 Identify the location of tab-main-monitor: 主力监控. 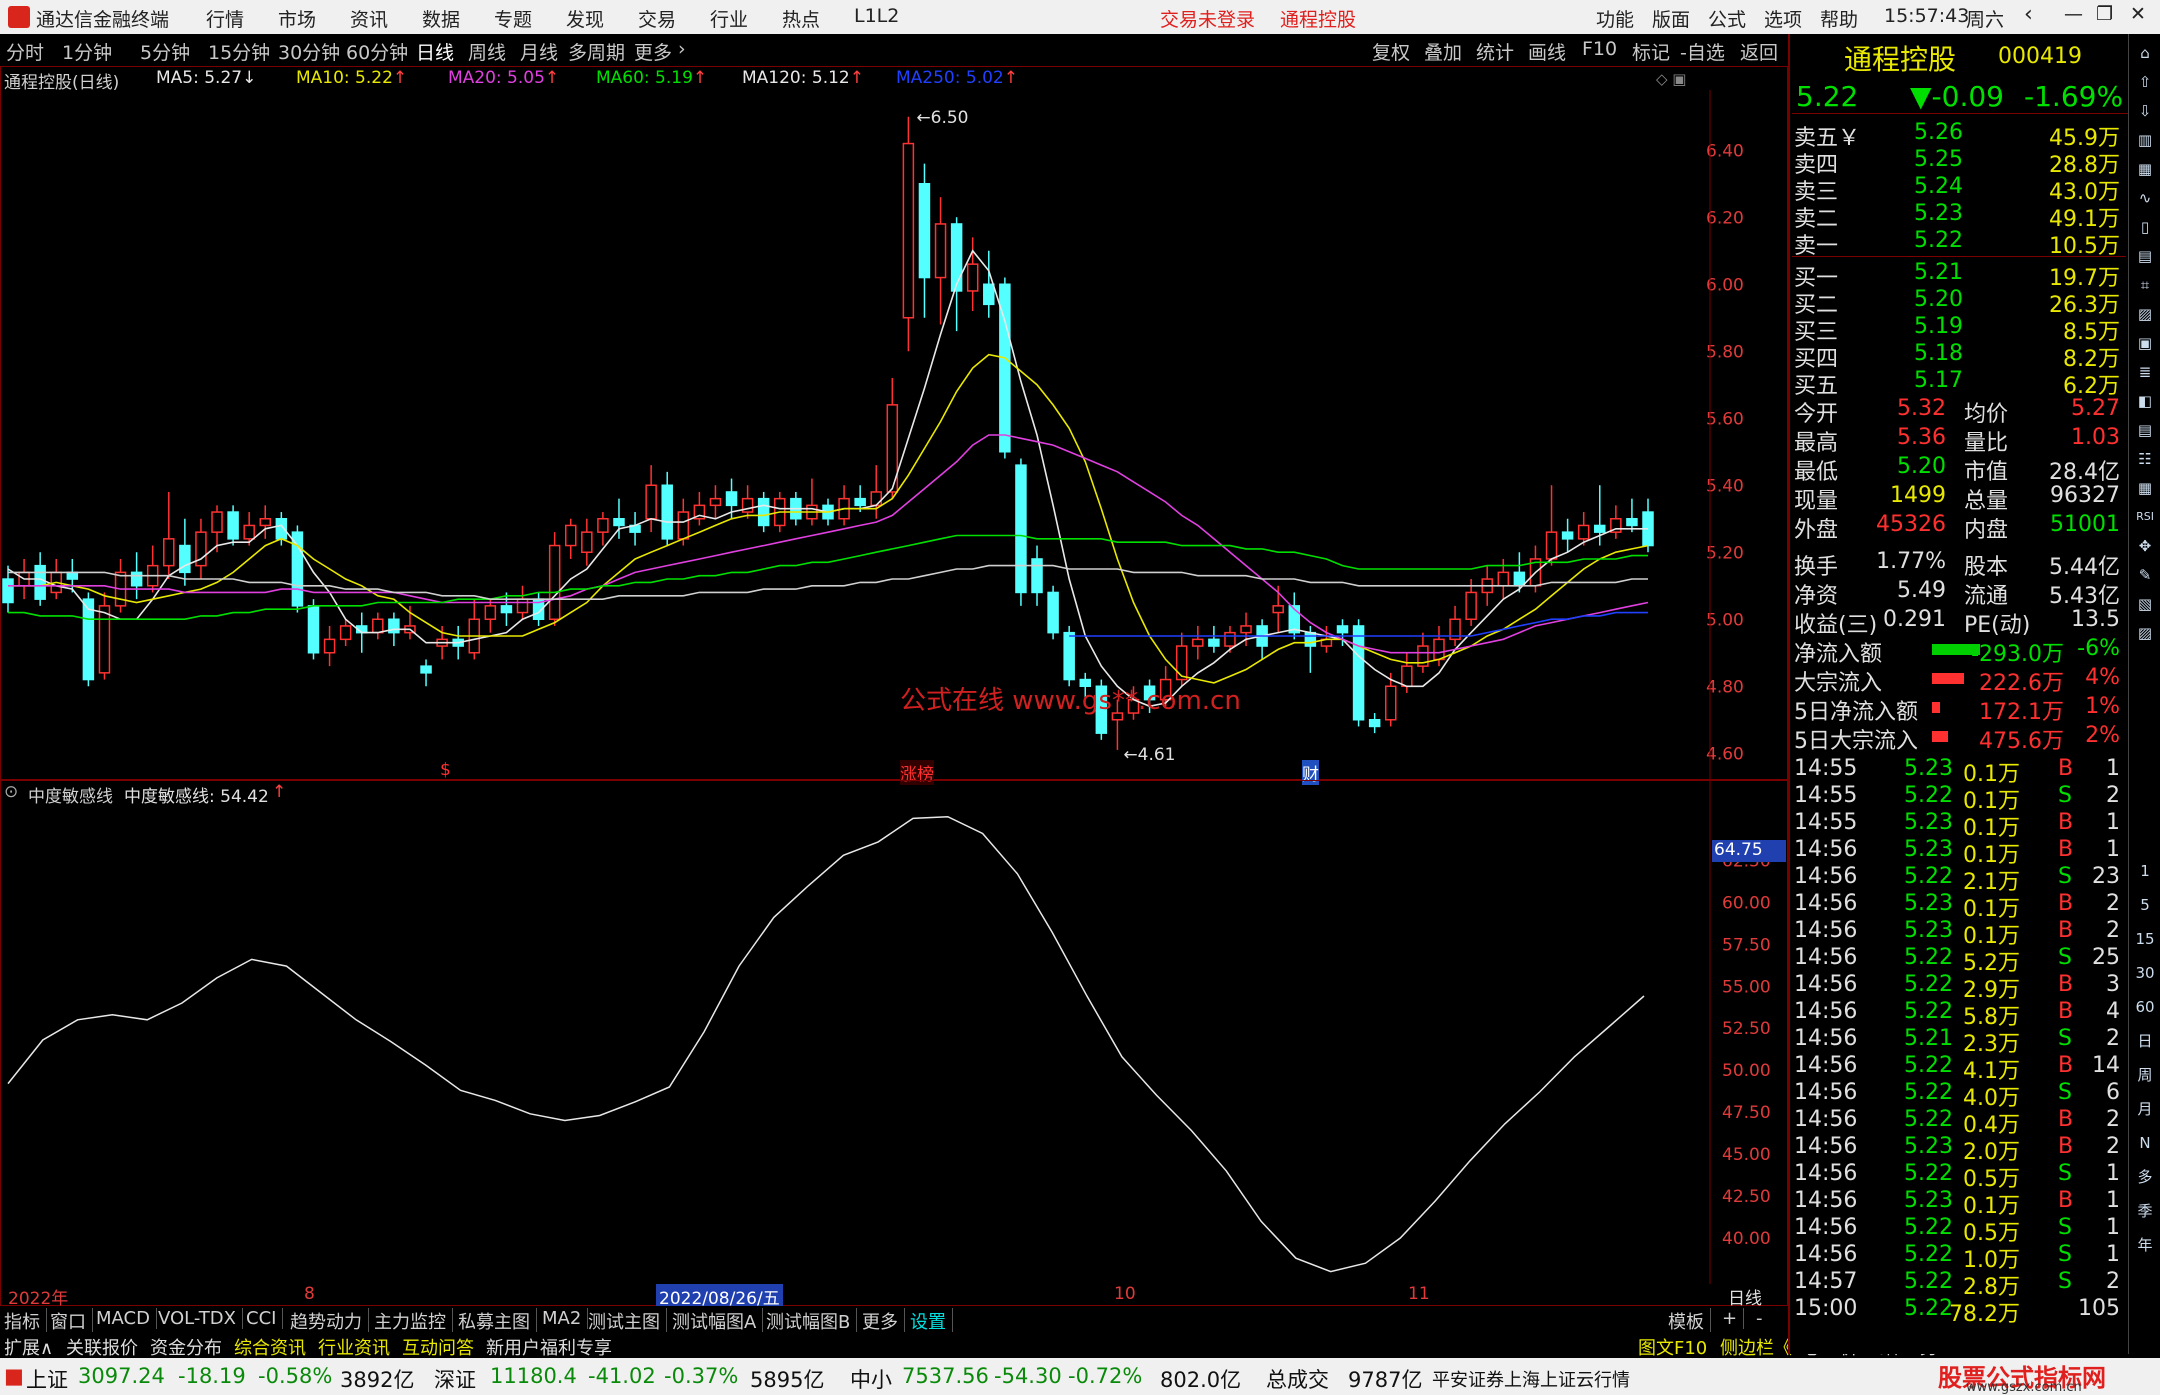
(413, 1321).